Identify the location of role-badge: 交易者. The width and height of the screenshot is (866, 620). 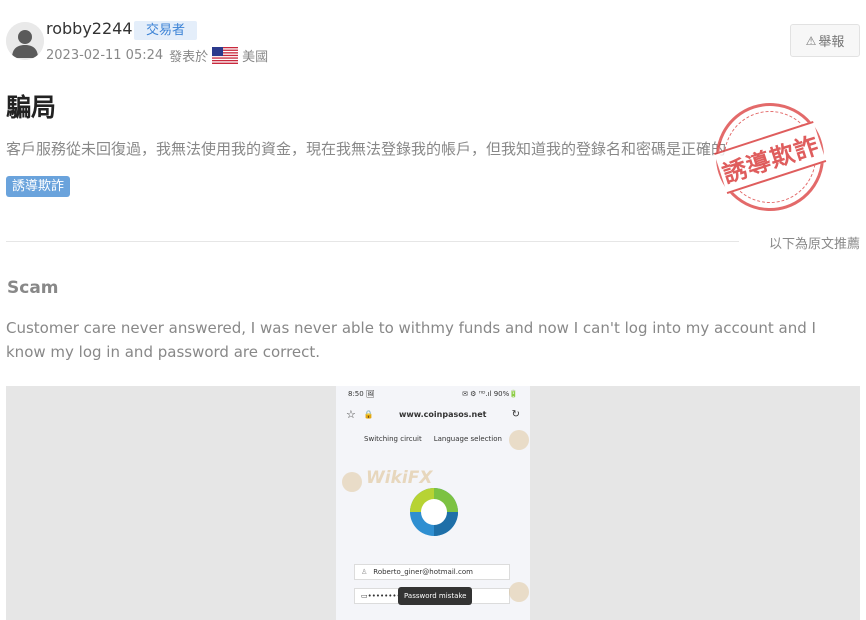
(166, 30).